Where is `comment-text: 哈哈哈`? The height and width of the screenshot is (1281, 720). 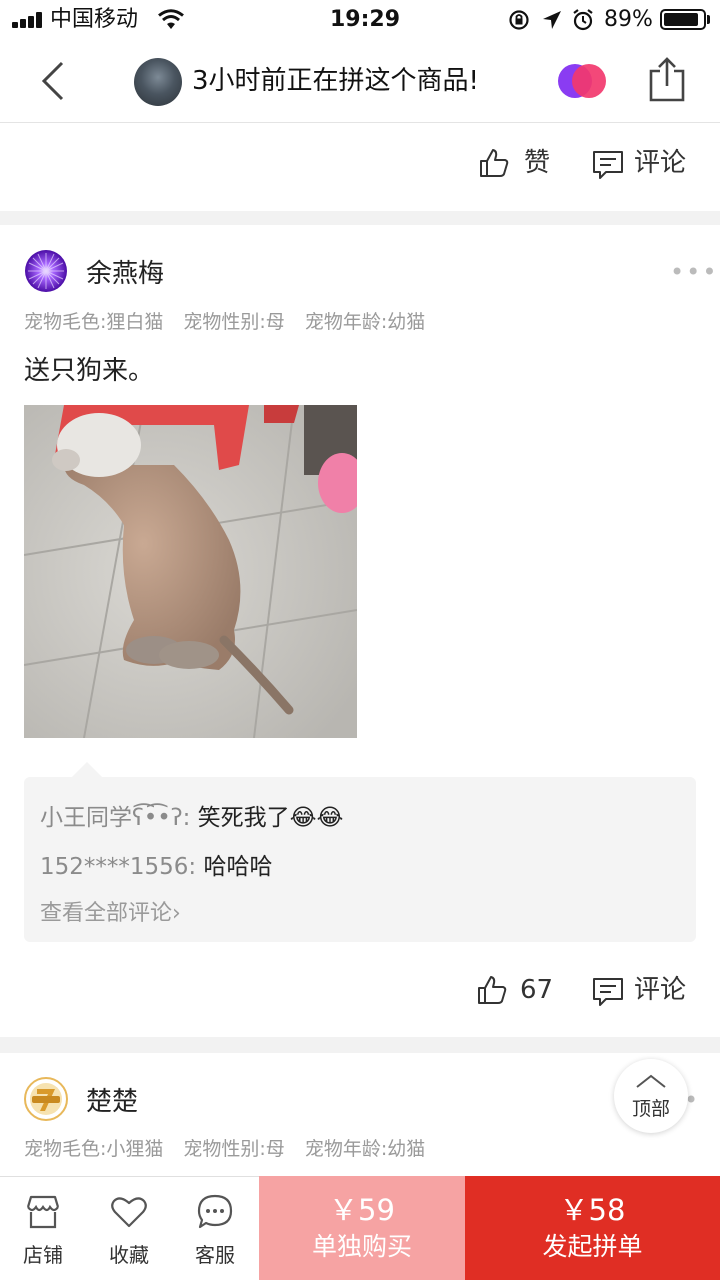
comment-text: 哈哈哈 is located at coordinates (238, 867).